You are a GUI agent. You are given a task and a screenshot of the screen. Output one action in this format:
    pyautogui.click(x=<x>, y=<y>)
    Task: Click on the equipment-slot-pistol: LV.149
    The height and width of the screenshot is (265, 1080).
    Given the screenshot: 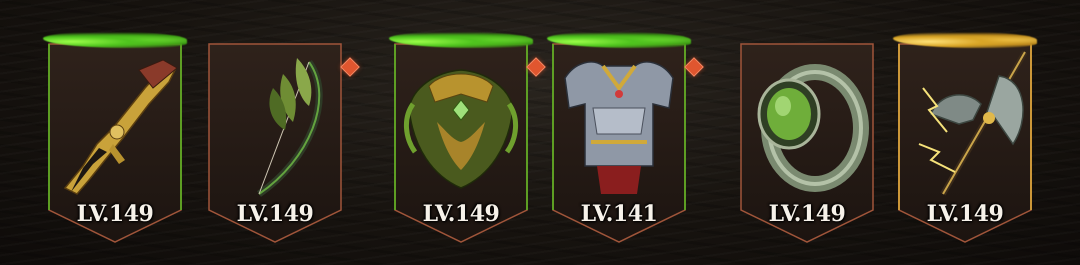 What is the action you would take?
    pyautogui.click(x=115, y=138)
    